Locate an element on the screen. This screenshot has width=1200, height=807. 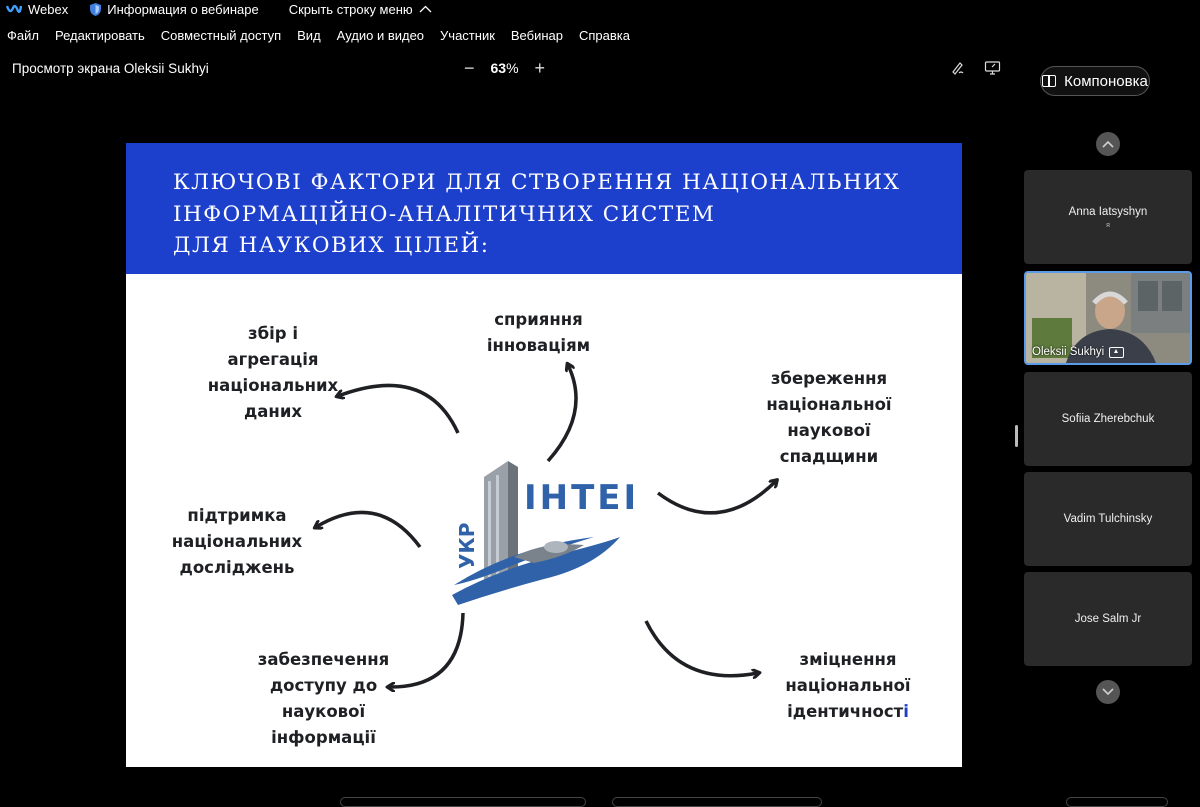
logo-prefix: УКР is located at coordinates (467, 546).